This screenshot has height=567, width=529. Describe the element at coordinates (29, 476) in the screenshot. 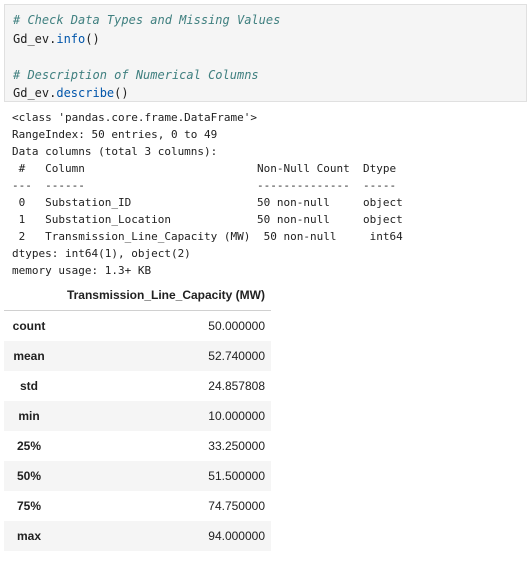

I see `row-index: 50%` at that location.